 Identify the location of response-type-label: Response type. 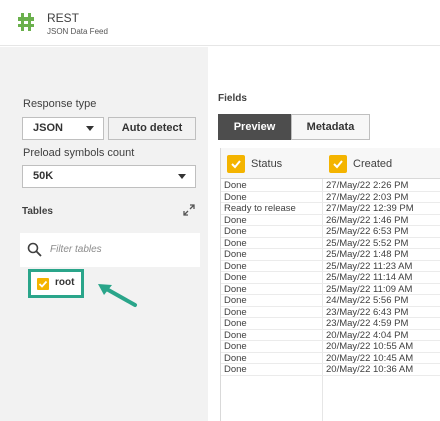
(60, 104).